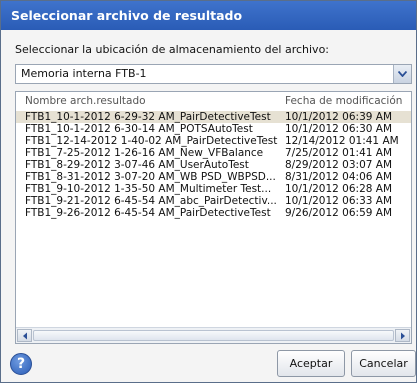 This screenshot has width=417, height=383. What do you see at coordinates (208, 15) in the screenshot?
I see `dialog-title: Seleccionar archivo de resultado` at bounding box center [208, 15].